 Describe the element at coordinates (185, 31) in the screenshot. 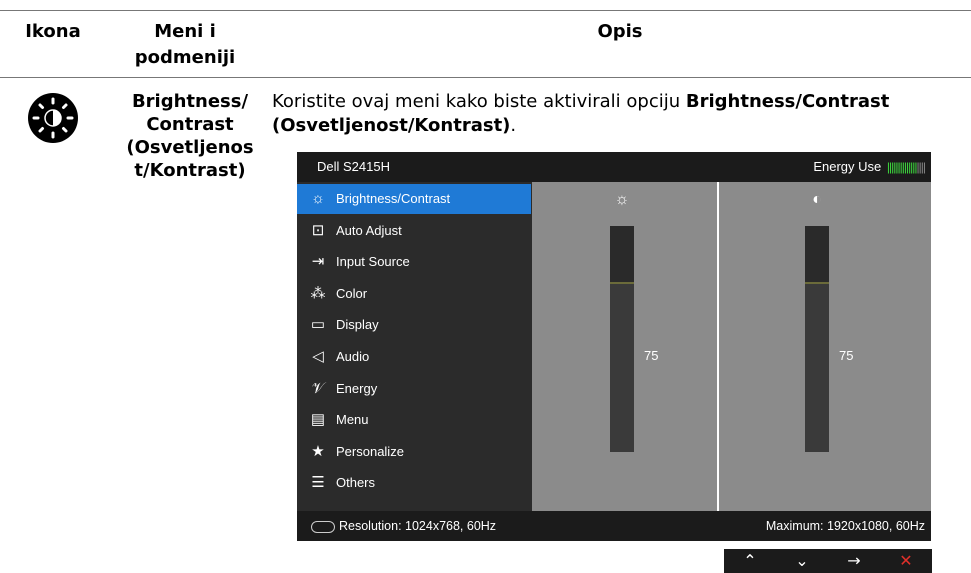

I see `header-menu-line1: Meni i` at that location.